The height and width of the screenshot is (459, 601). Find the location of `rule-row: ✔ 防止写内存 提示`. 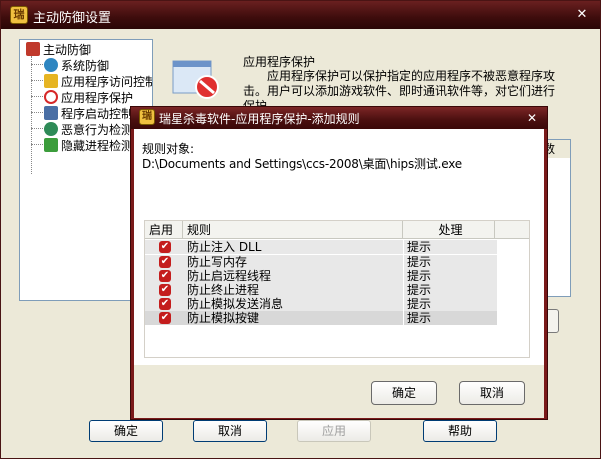

rule-row: ✔ 防止写内存 提示 is located at coordinates (321, 262).